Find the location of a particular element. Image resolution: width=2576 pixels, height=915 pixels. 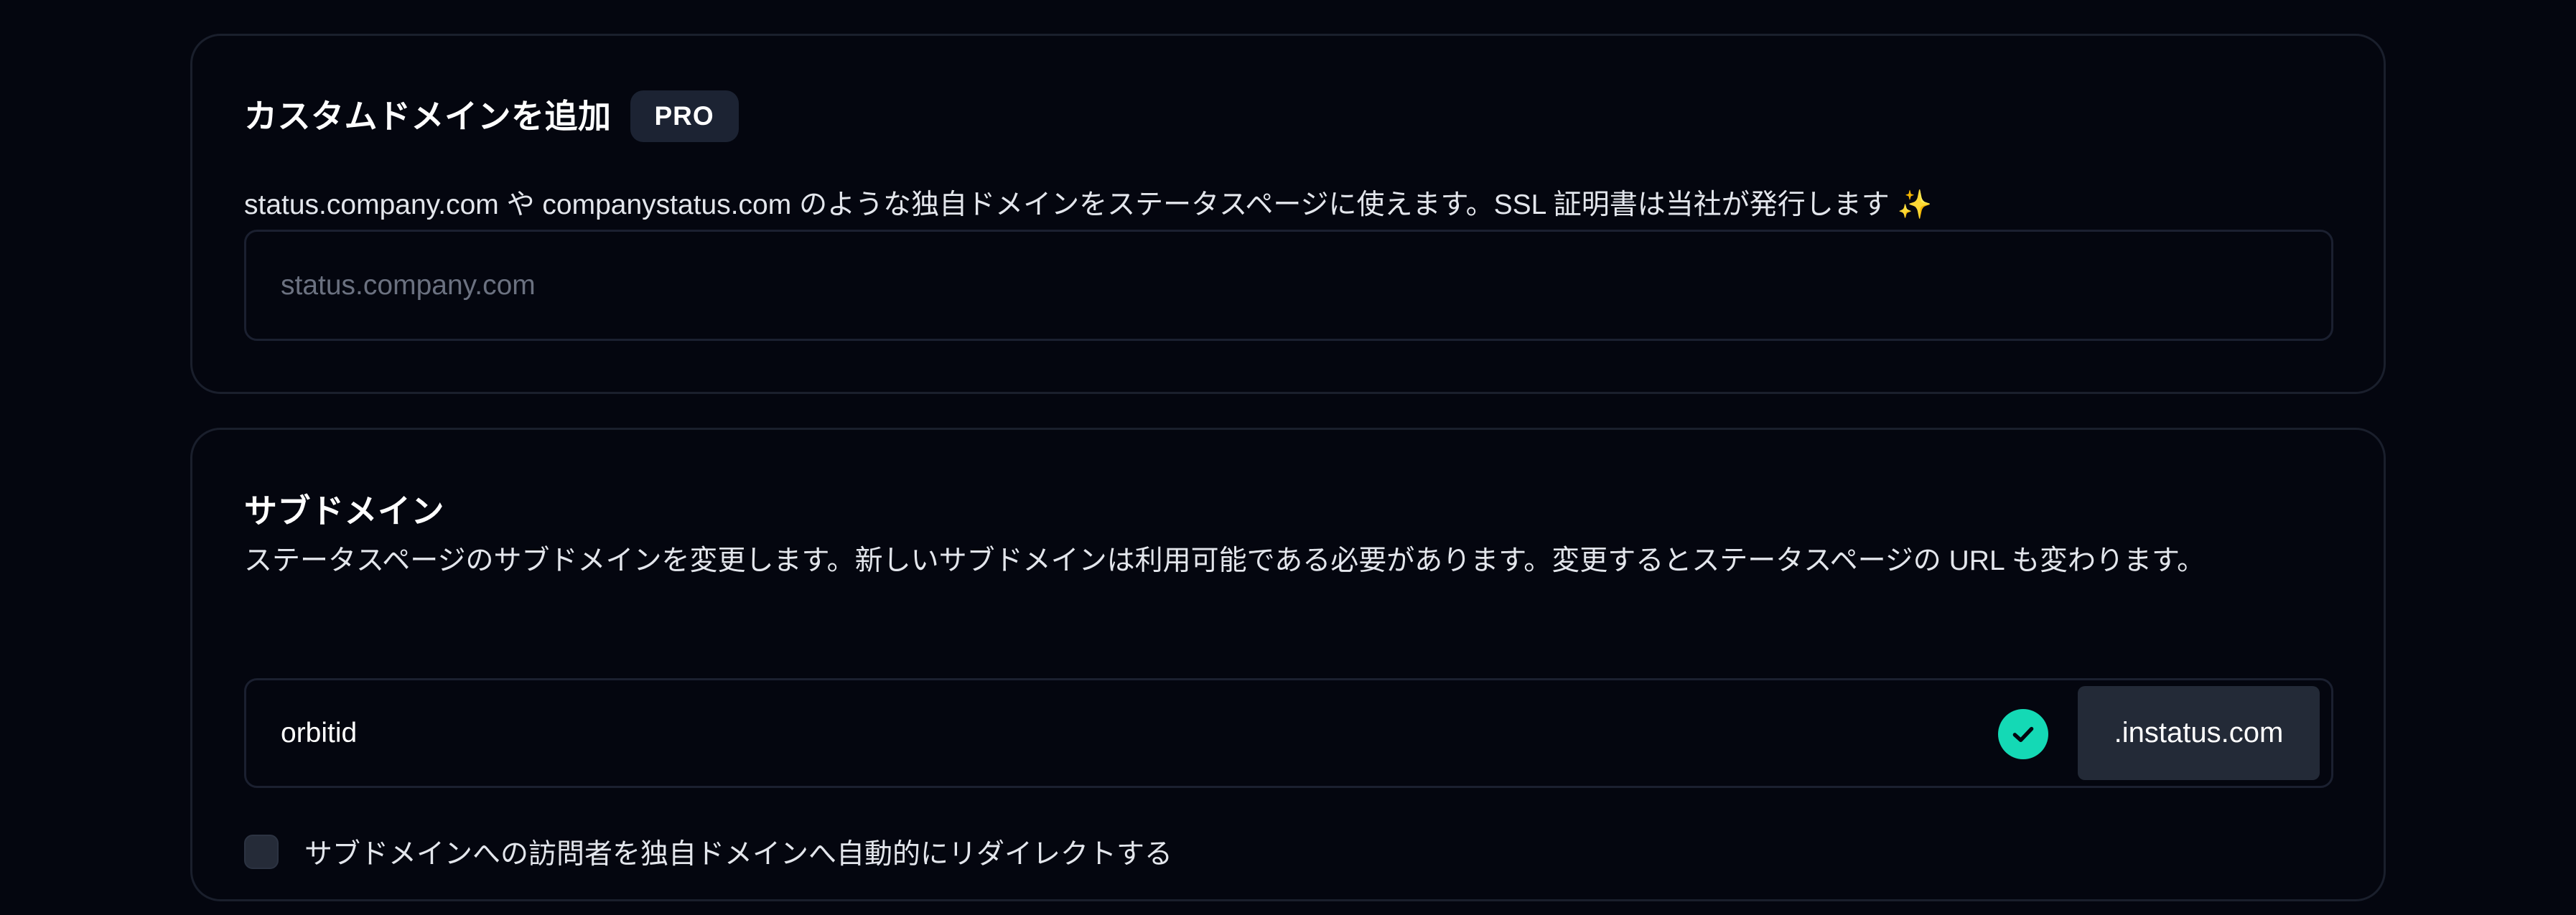

subdomain-field: .instatus.com is located at coordinates (1288, 733).